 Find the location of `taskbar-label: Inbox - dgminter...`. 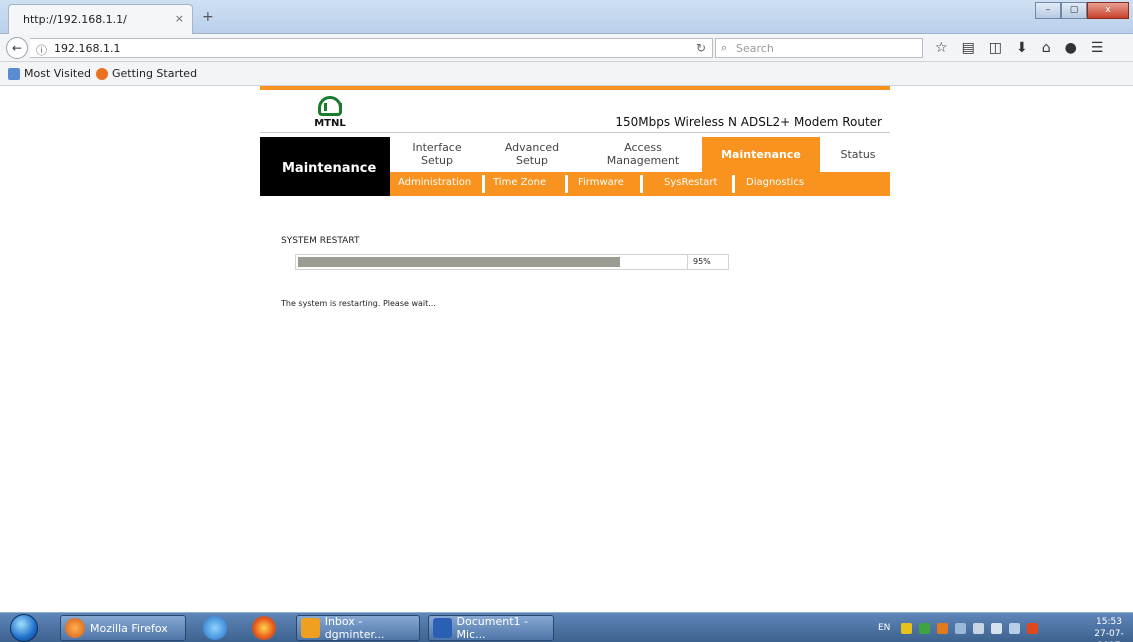

taskbar-label: Inbox - dgminter... is located at coordinates (354, 628).